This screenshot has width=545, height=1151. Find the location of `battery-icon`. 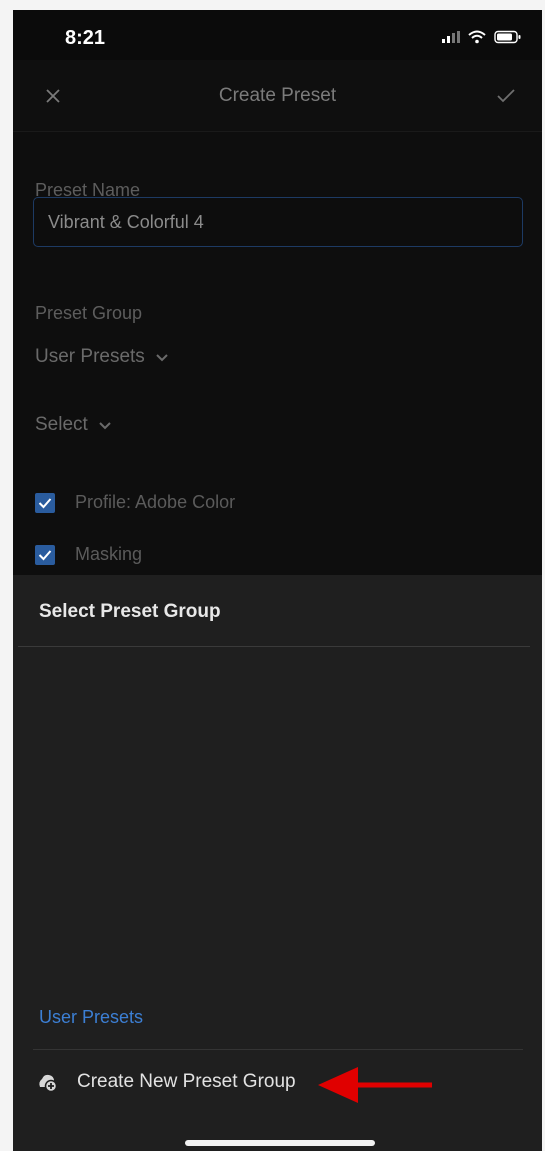

battery-icon is located at coordinates (508, 37).